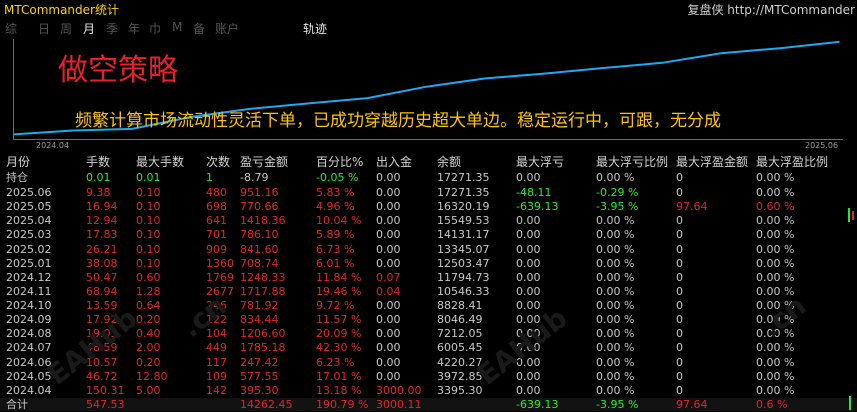 Image resolution: width=857 pixels, height=412 pixels. I want to click on cell-lots: 50.47, so click(102, 277).